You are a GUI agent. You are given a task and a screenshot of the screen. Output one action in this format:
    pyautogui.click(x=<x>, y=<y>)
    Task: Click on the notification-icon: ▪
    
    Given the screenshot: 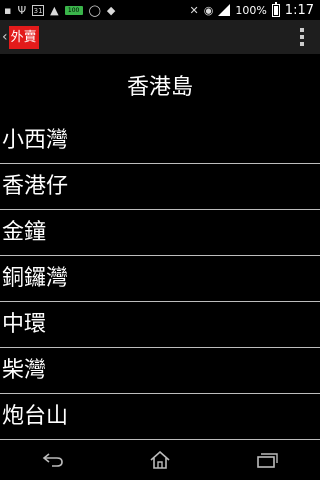 What is the action you would take?
    pyautogui.click(x=8, y=10)
    